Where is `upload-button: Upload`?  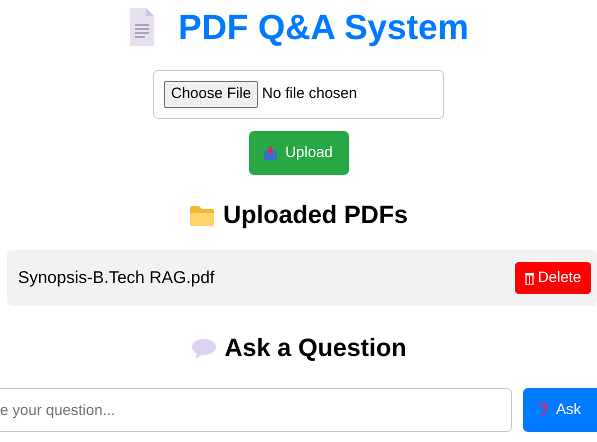
upload-button: Upload is located at coordinates (298, 153).